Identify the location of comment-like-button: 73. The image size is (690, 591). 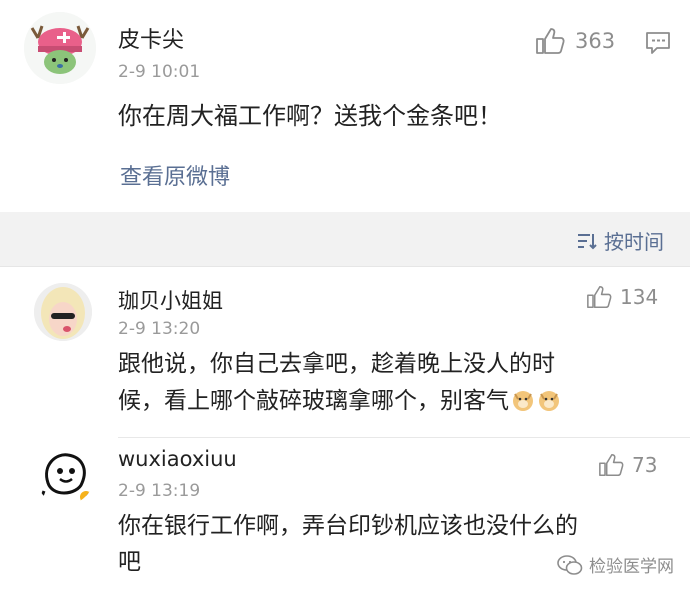
(627, 465).